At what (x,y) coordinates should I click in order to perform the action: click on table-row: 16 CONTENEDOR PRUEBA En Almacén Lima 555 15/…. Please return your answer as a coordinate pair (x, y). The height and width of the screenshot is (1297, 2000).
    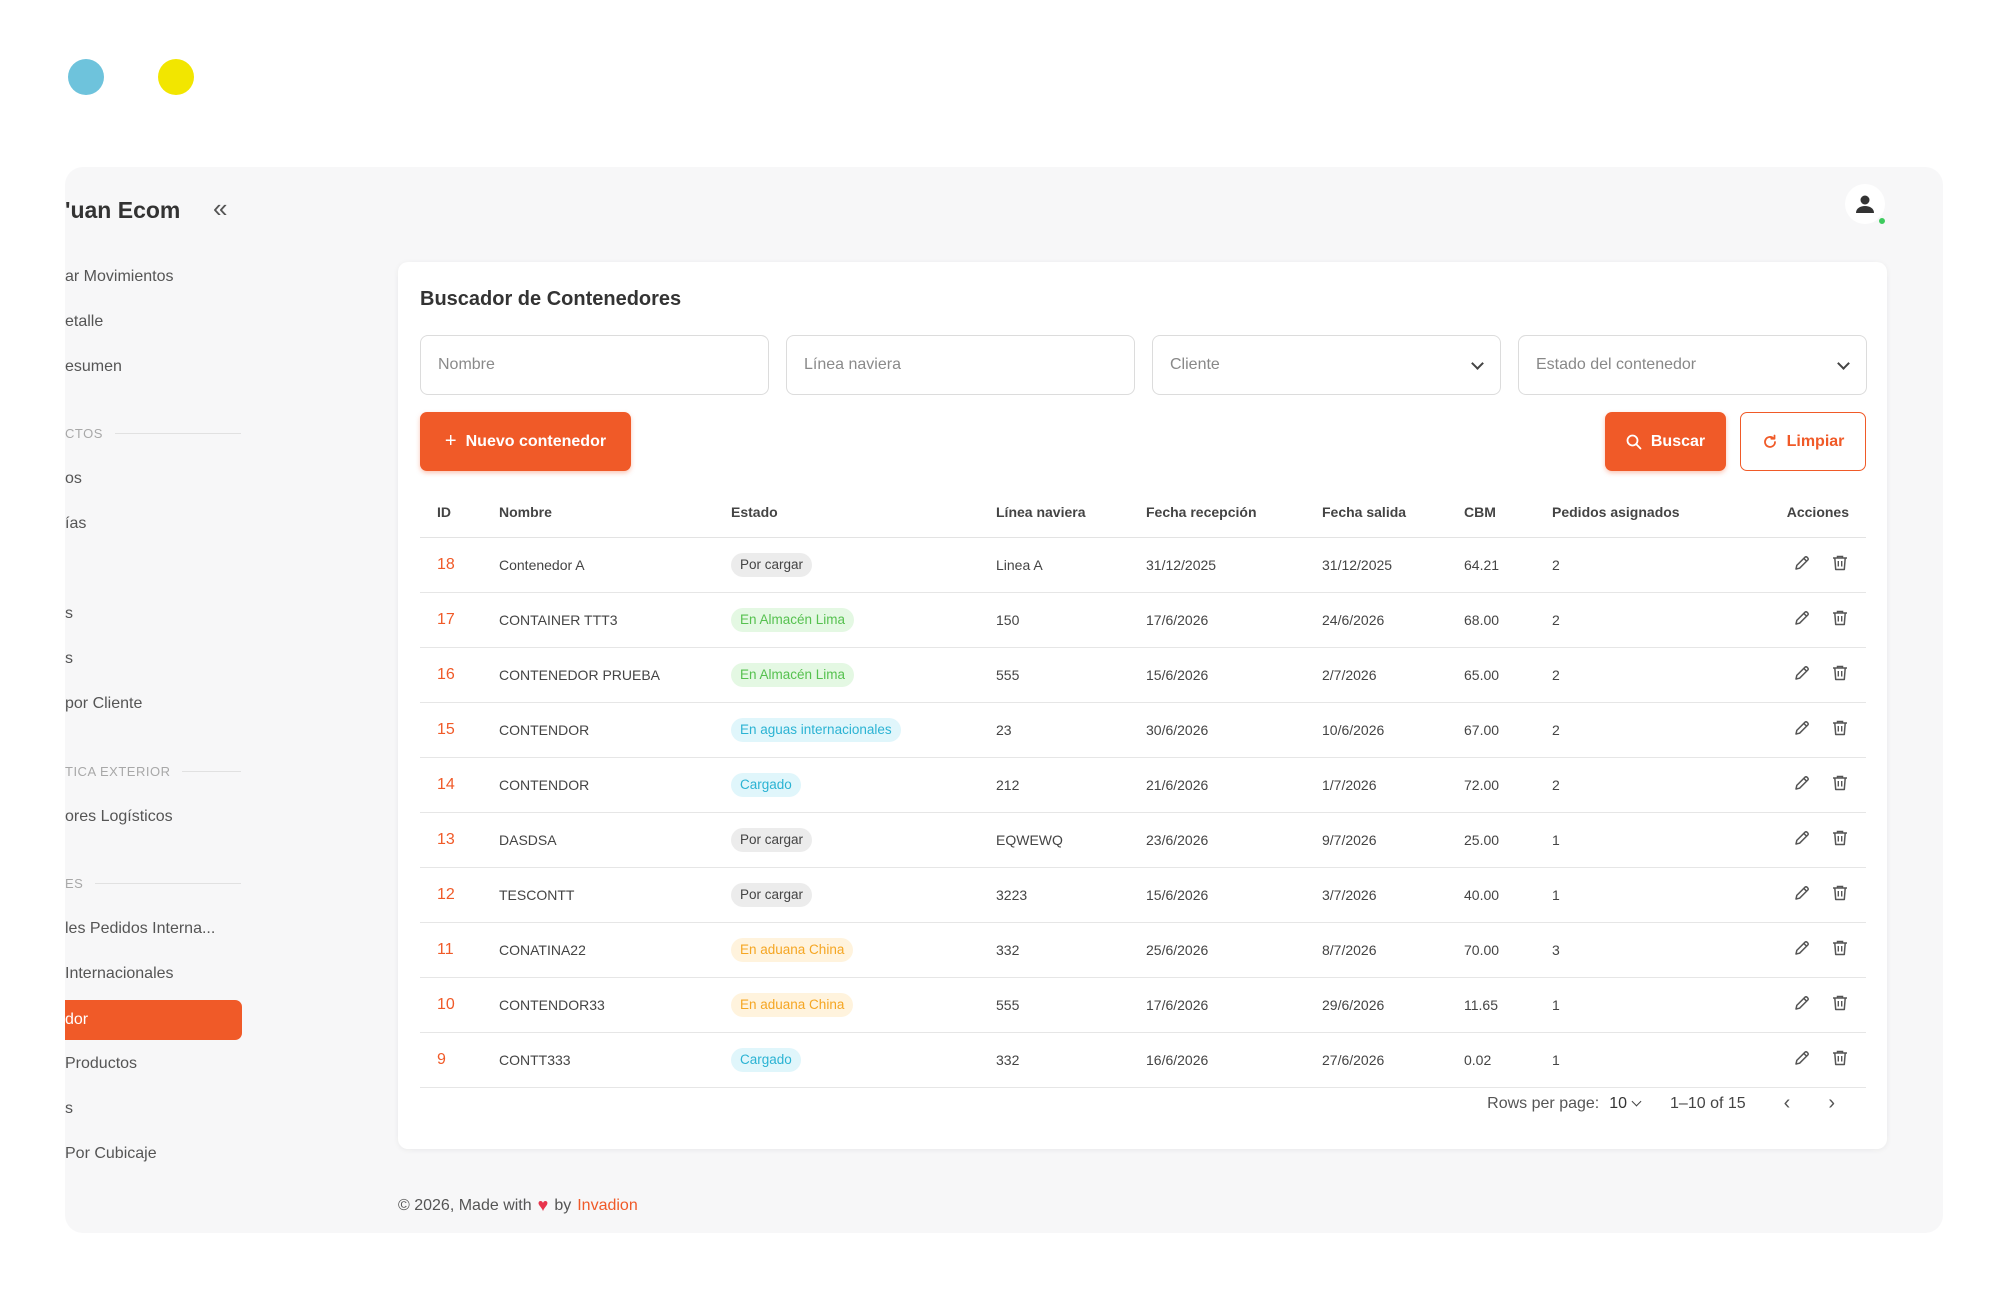
    Looking at the image, I should click on (1143, 675).